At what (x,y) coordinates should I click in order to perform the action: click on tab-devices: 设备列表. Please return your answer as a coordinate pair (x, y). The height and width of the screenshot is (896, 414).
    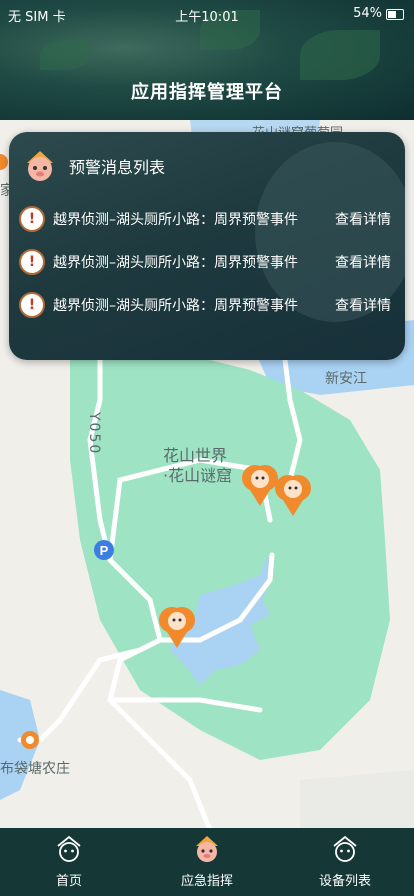
    Looking at the image, I should click on (345, 862).